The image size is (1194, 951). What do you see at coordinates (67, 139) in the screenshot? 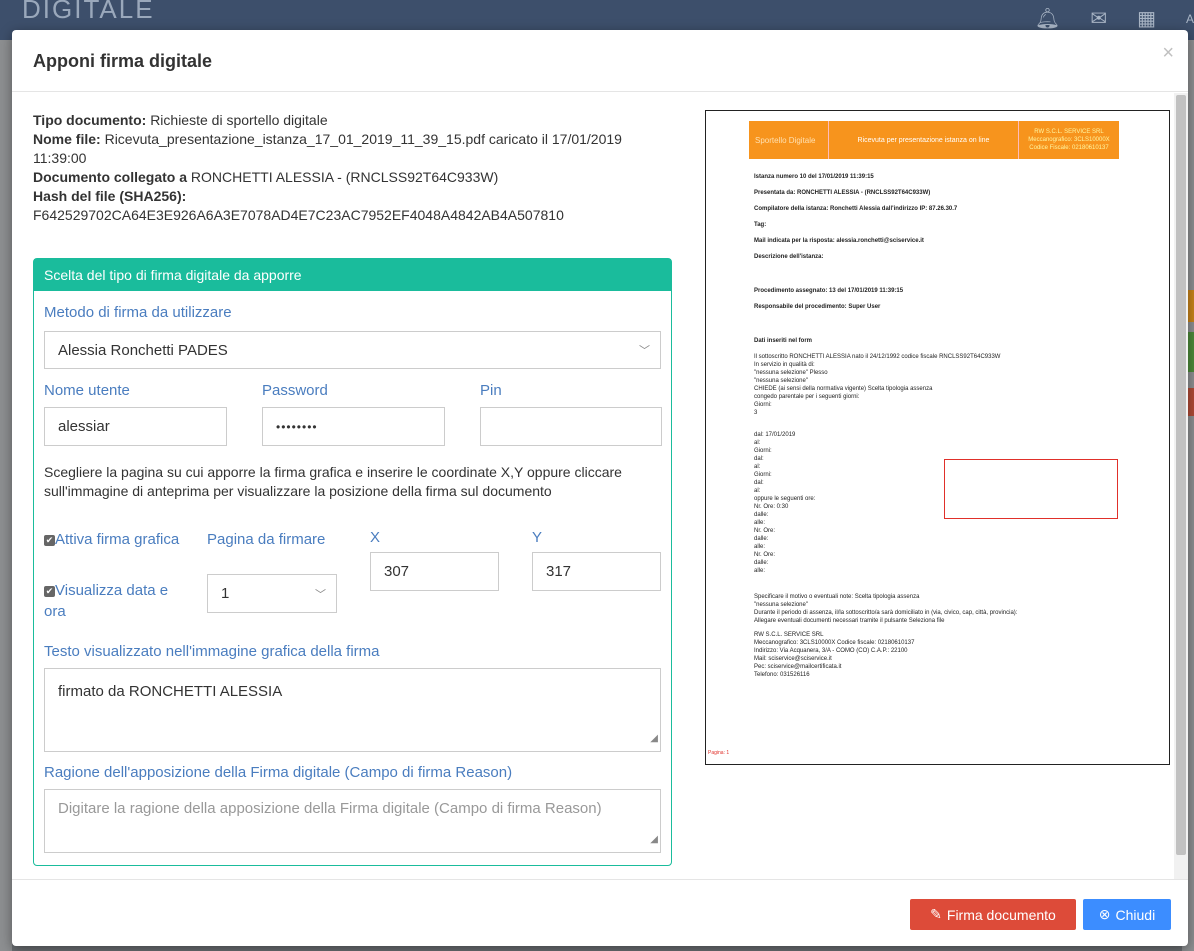
I see `nome-file-label: Nome file:` at bounding box center [67, 139].